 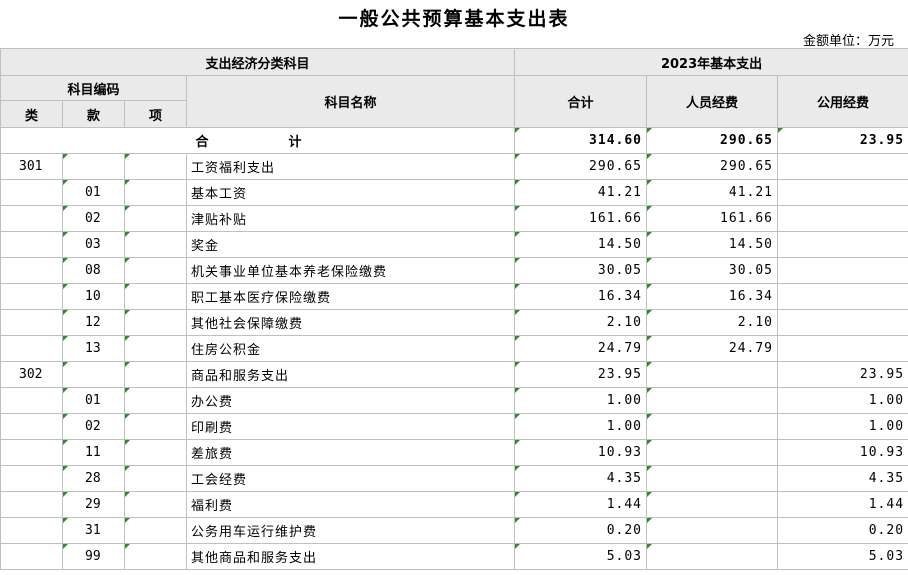 I want to click on cell-name: 工会经费, so click(x=350, y=478).